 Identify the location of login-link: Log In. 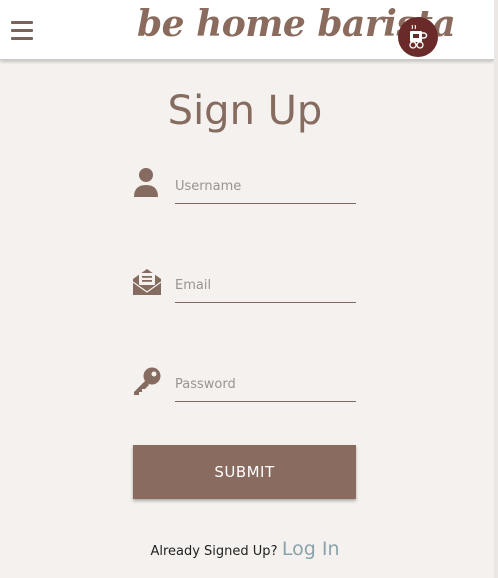
(311, 549).